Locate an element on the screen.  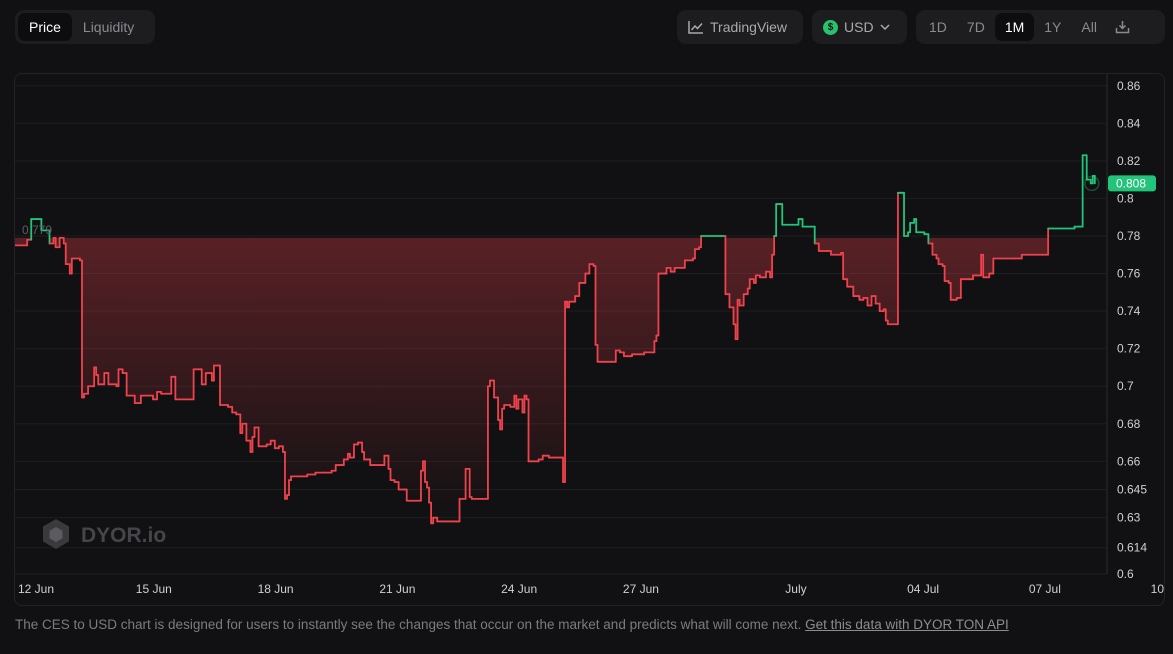
y-tick-label: 0.82 is located at coordinates (1129, 161).